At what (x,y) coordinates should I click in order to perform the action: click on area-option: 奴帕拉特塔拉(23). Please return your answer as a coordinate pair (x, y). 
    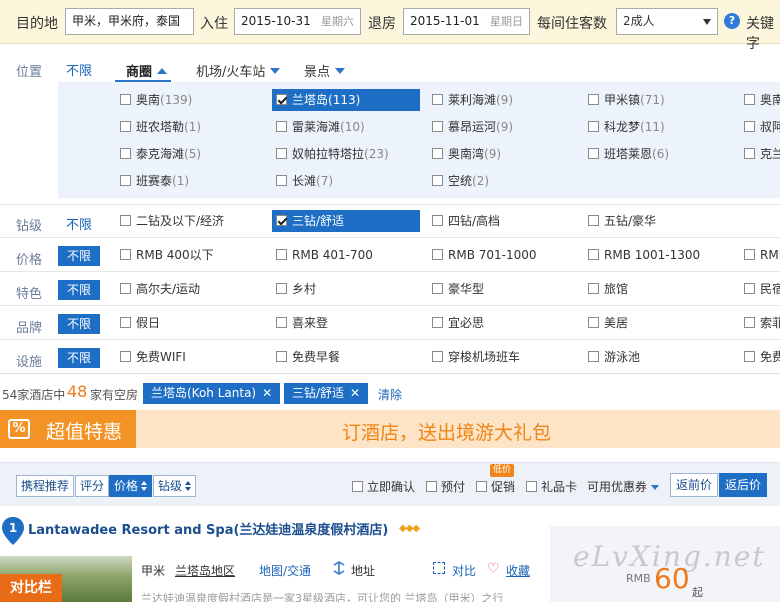
    Looking at the image, I should click on (332, 154).